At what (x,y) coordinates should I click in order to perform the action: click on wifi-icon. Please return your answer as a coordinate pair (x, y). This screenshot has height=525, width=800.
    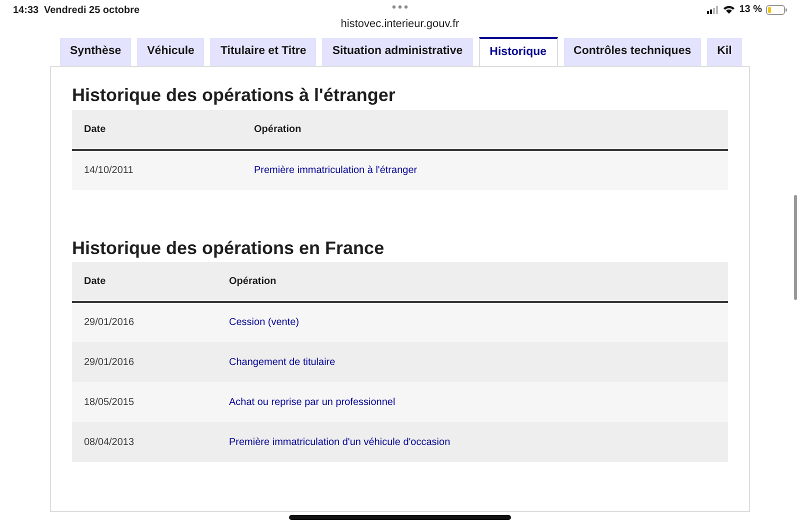
    Looking at the image, I should click on (729, 9).